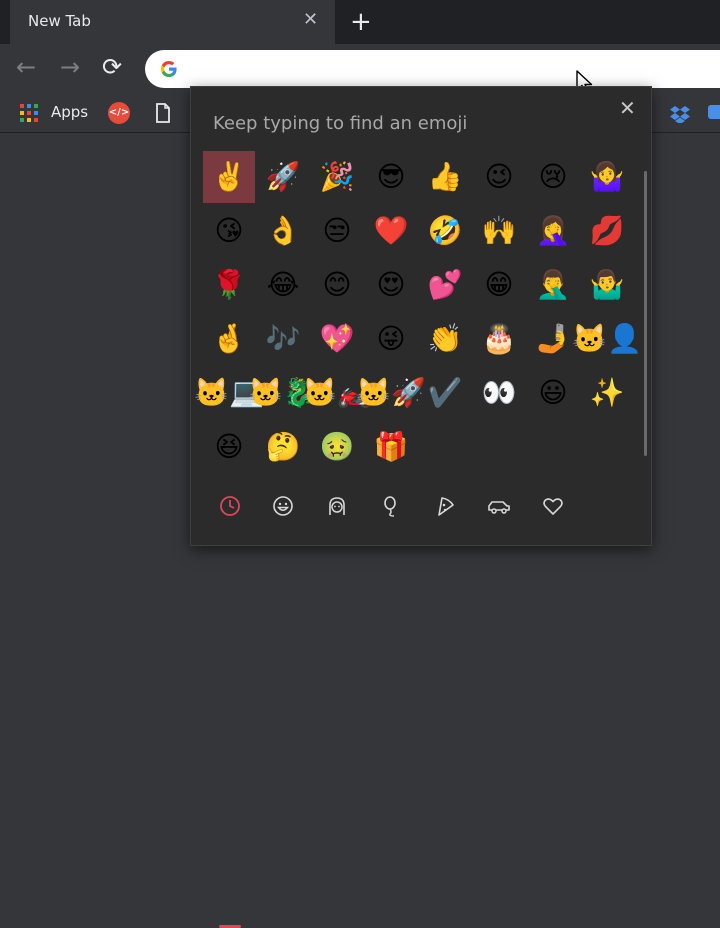  I want to click on smiley-icon, so click(283, 506).